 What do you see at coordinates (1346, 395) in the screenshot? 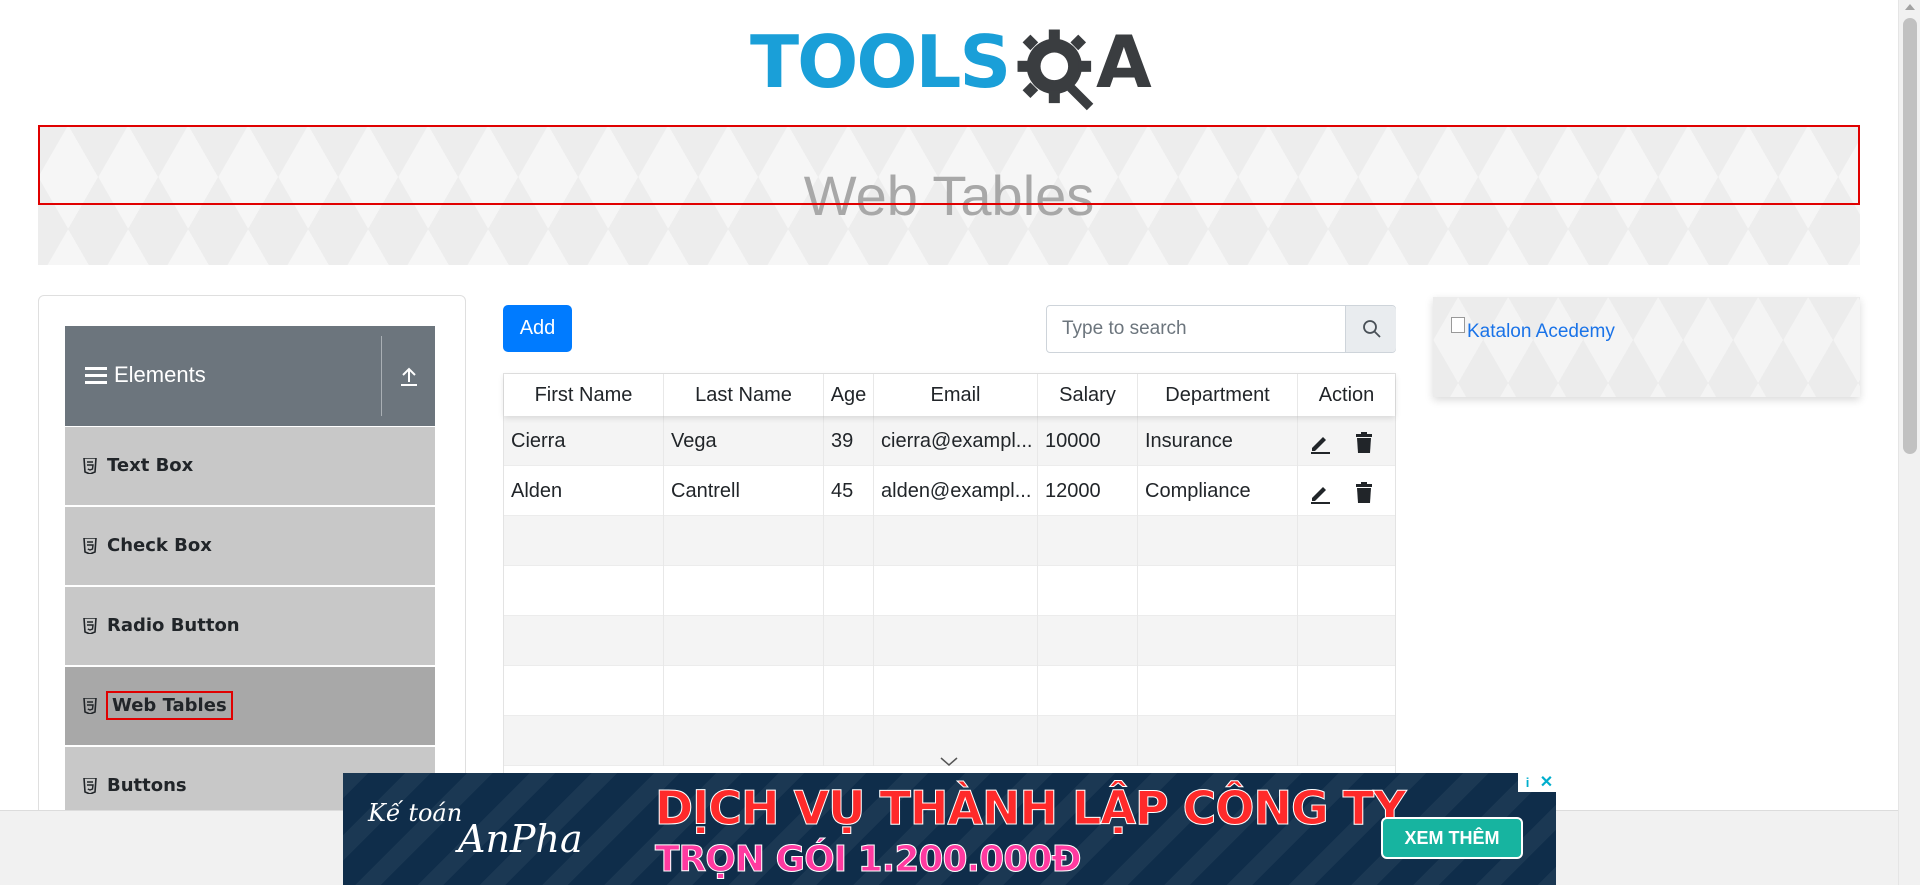
I see `column-header-action: Action` at bounding box center [1346, 395].